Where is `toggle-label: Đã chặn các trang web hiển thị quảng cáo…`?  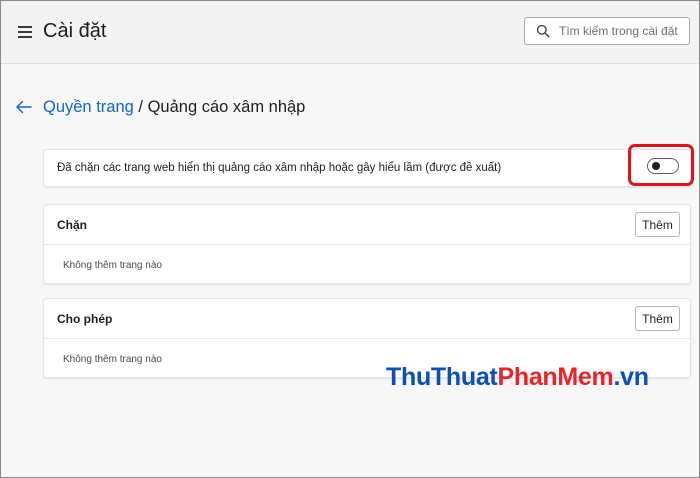
toggle-label: Đã chặn các trang web hiển thị quảng cáo… is located at coordinates (279, 168).